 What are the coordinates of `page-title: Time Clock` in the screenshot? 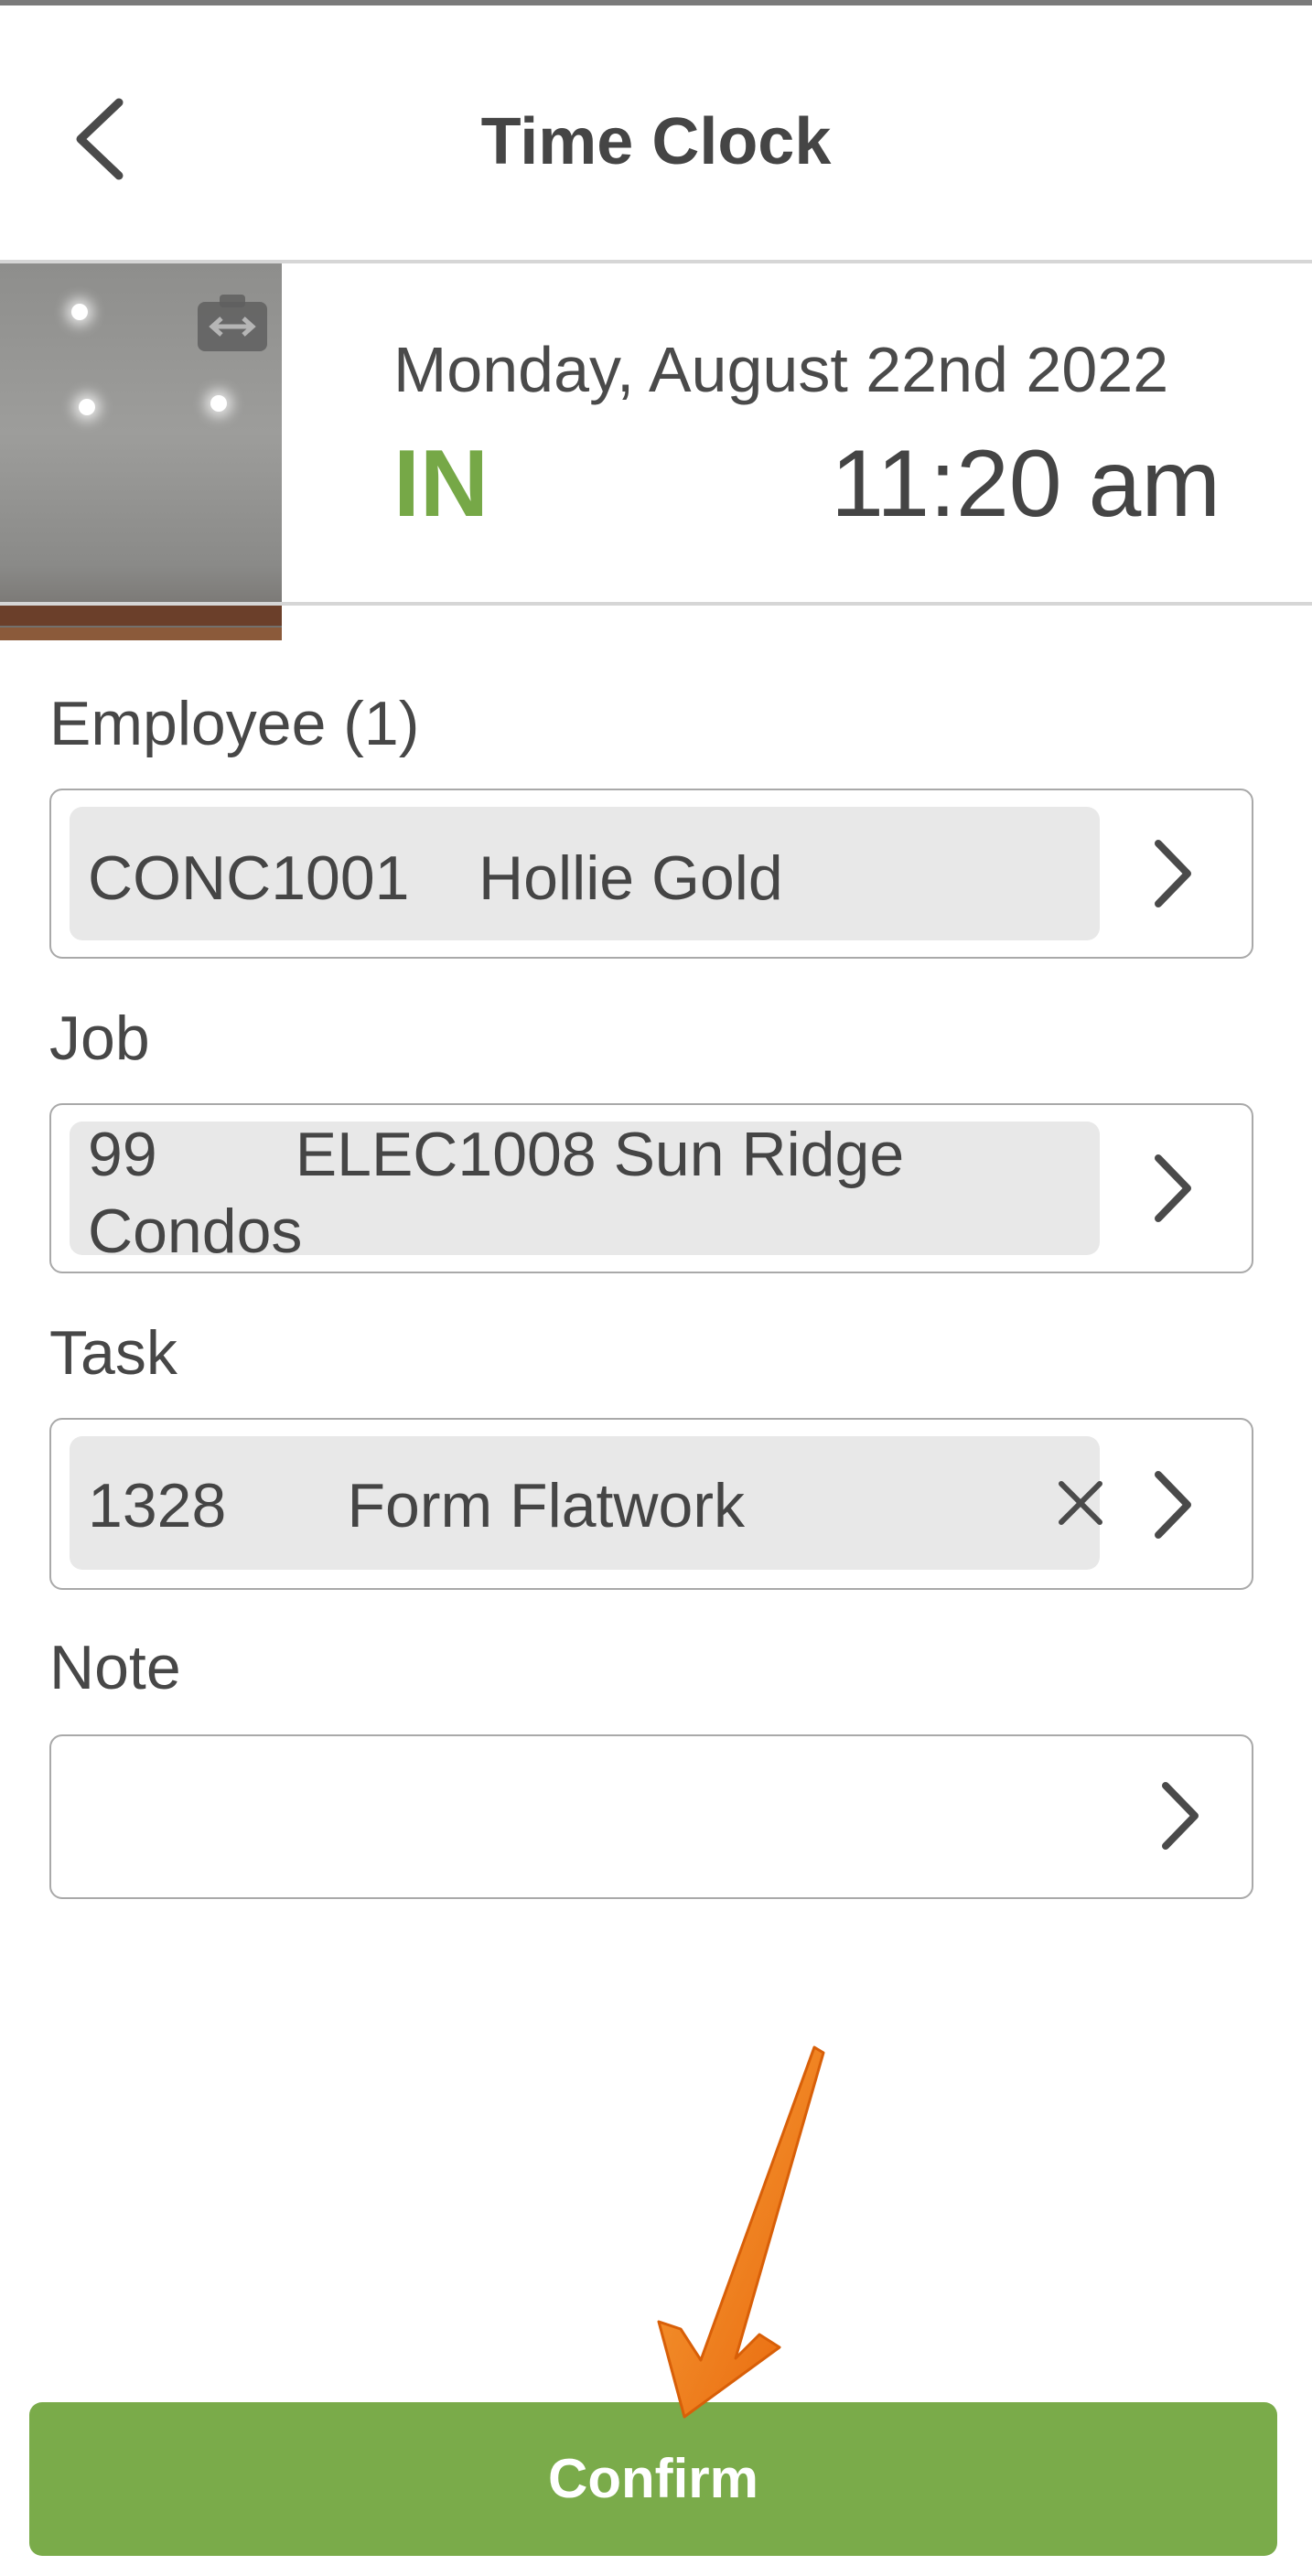 It's located at (656, 142).